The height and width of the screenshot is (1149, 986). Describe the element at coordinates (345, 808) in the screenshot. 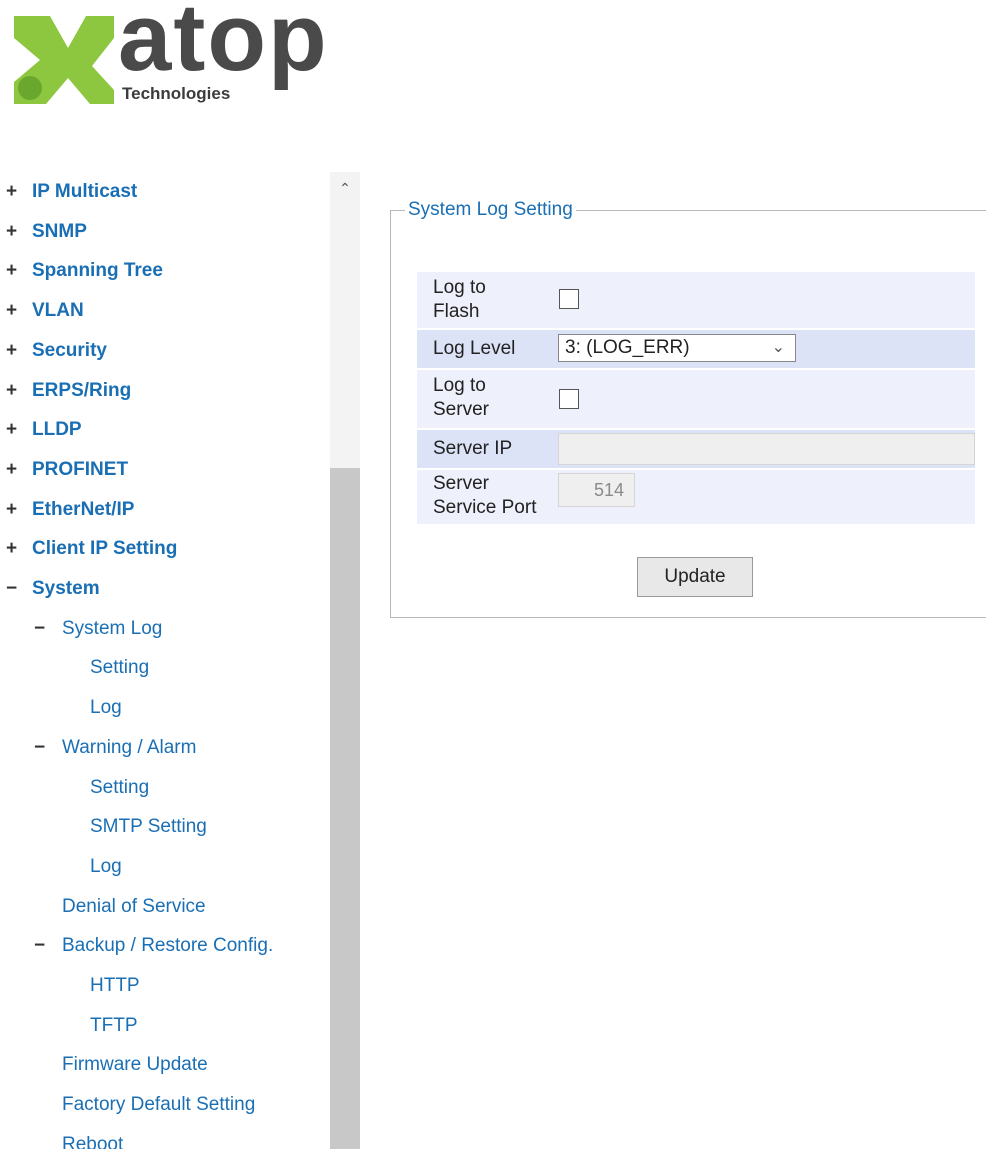

I see `scroll-thumb` at that location.